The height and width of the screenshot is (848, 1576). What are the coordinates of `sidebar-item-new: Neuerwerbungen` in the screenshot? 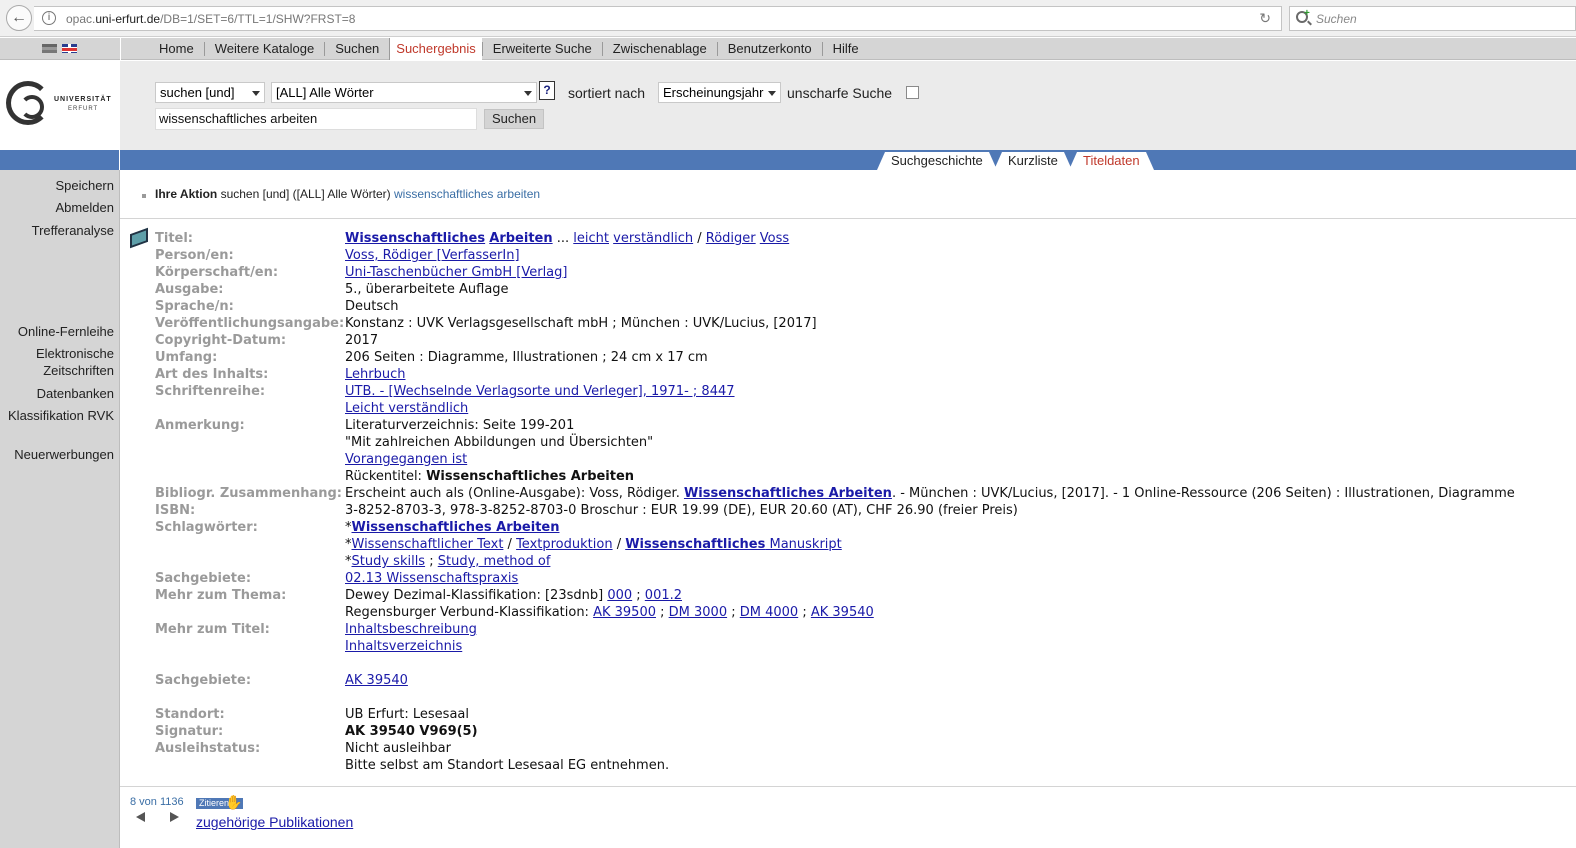 It's located at (64, 454).